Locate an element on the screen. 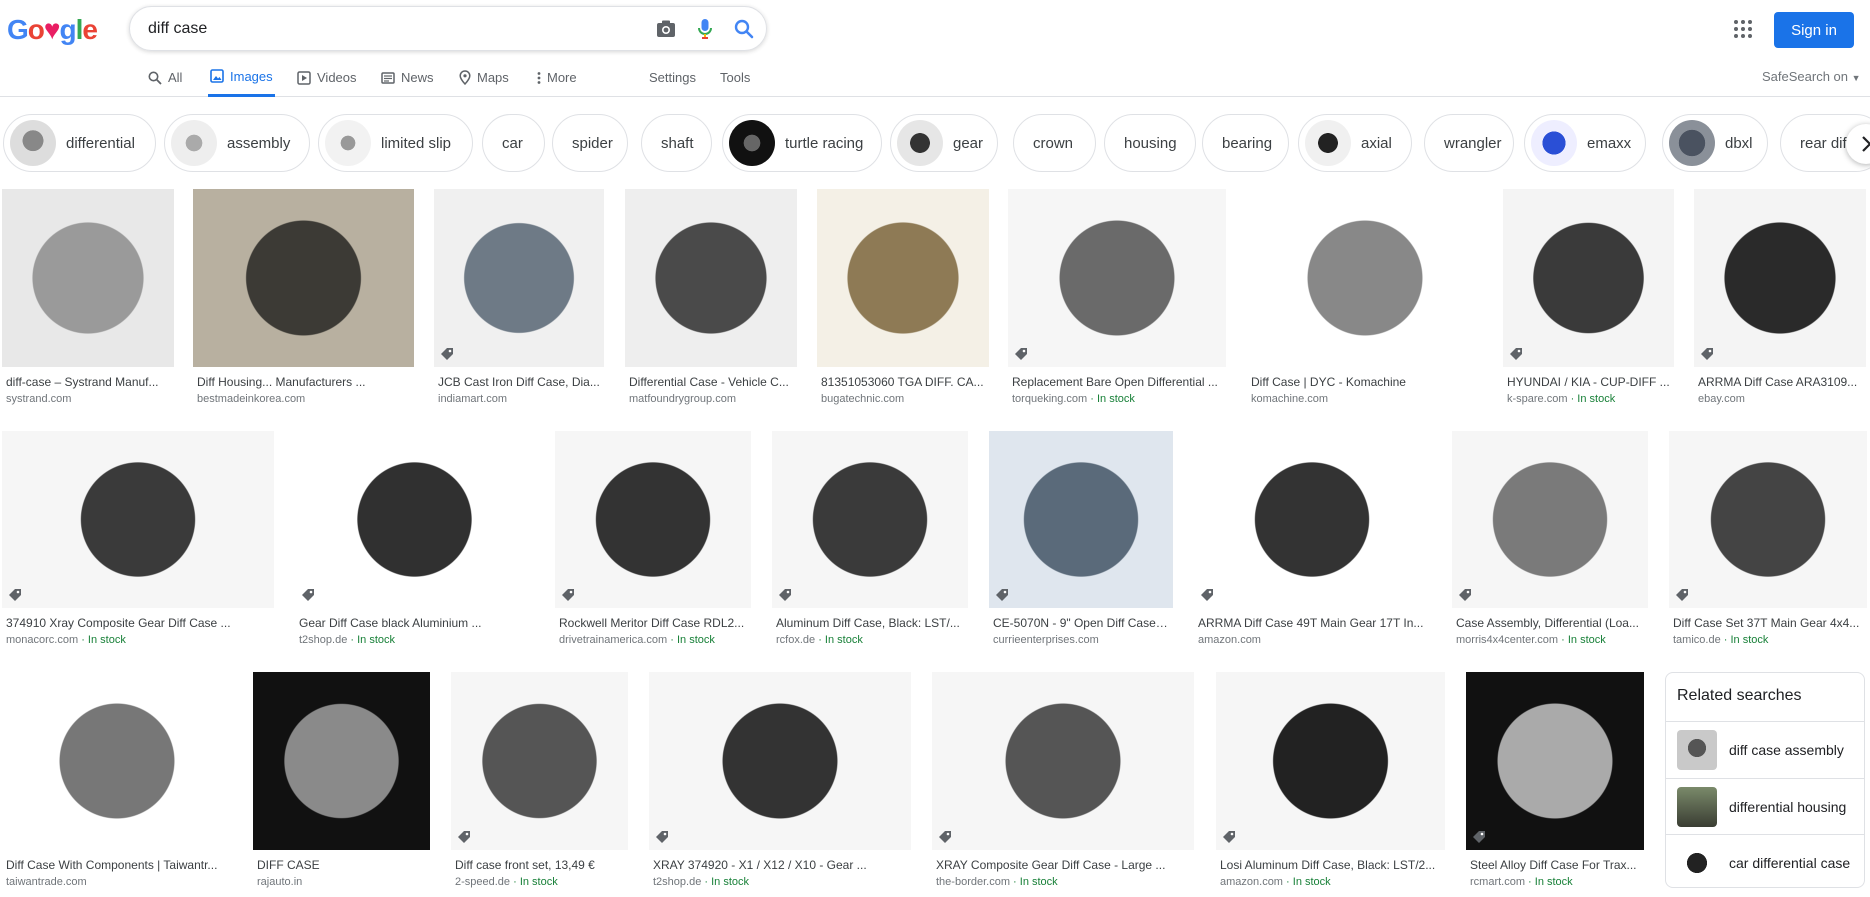  chip-turtle-racing: turtle racing is located at coordinates (802, 143).